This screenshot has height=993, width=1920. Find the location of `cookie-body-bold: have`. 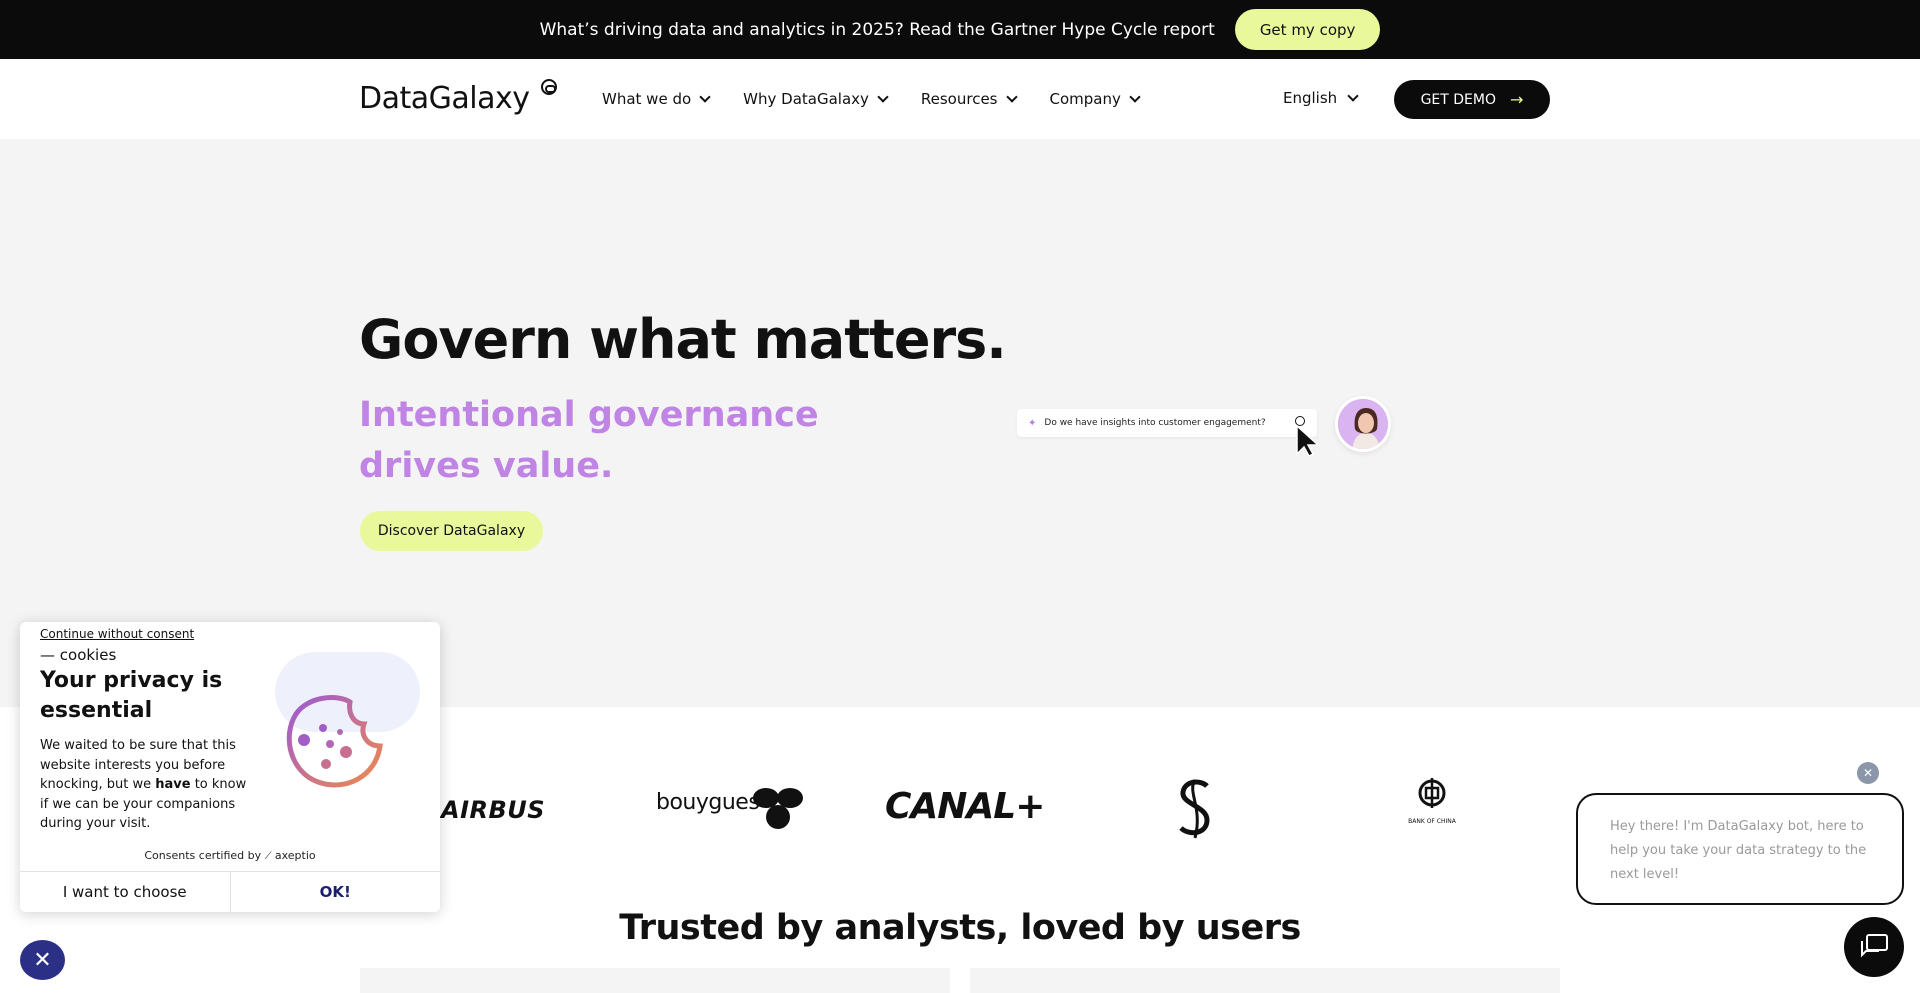

cookie-body-bold: have is located at coordinates (173, 784).